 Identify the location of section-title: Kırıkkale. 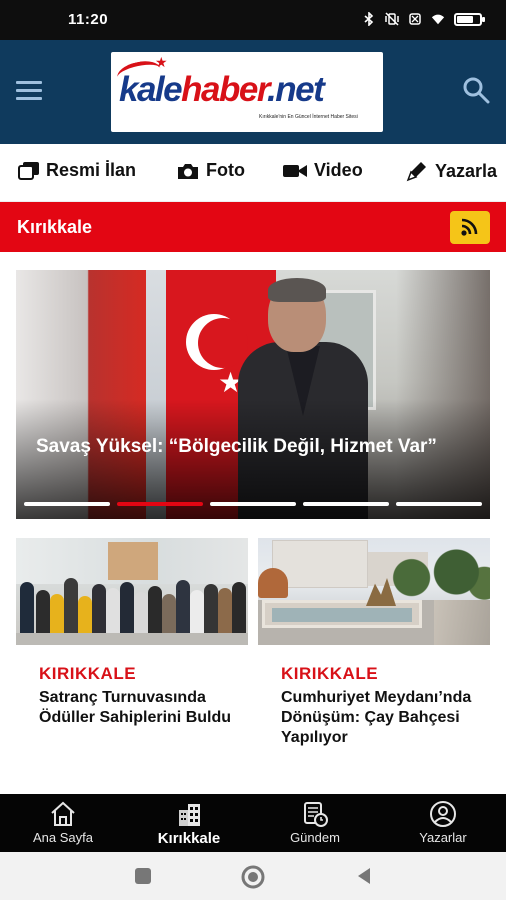
(55, 227).